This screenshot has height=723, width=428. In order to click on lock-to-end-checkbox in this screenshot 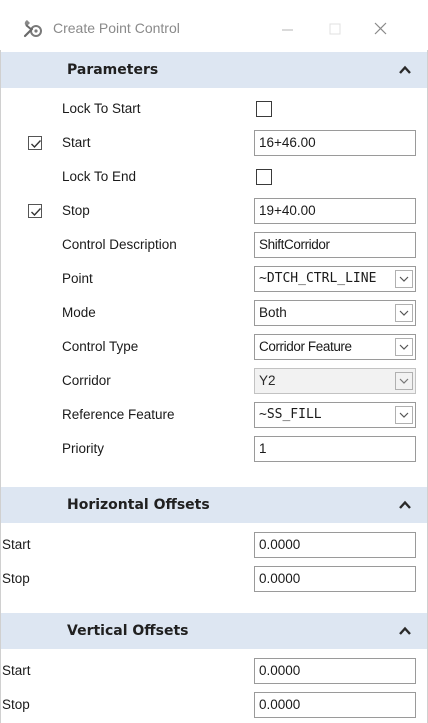, I will do `click(264, 177)`.